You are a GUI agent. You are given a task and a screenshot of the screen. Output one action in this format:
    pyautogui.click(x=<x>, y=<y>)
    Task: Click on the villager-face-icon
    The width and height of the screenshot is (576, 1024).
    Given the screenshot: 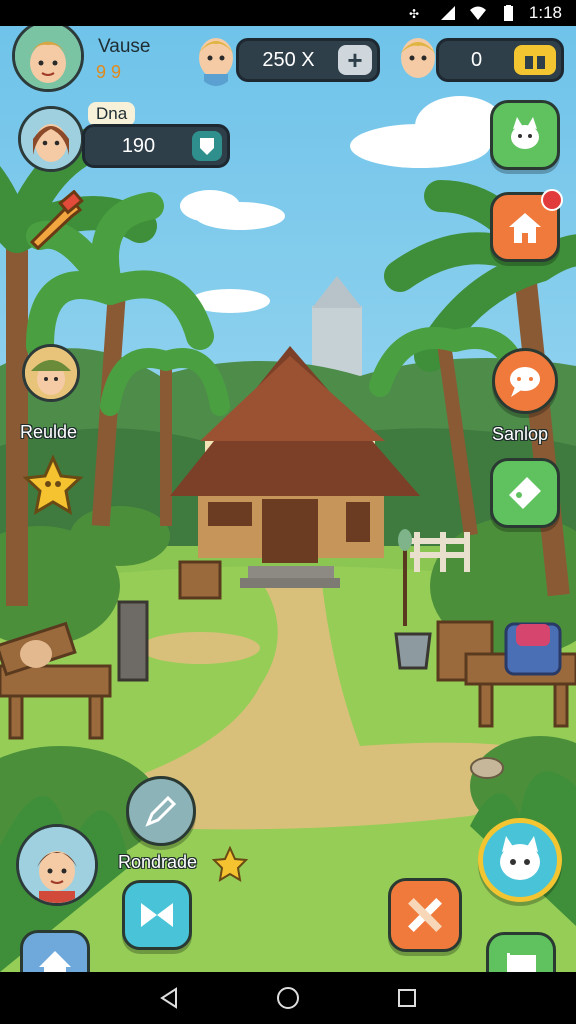 What is the action you would take?
    pyautogui.click(x=51, y=373)
    